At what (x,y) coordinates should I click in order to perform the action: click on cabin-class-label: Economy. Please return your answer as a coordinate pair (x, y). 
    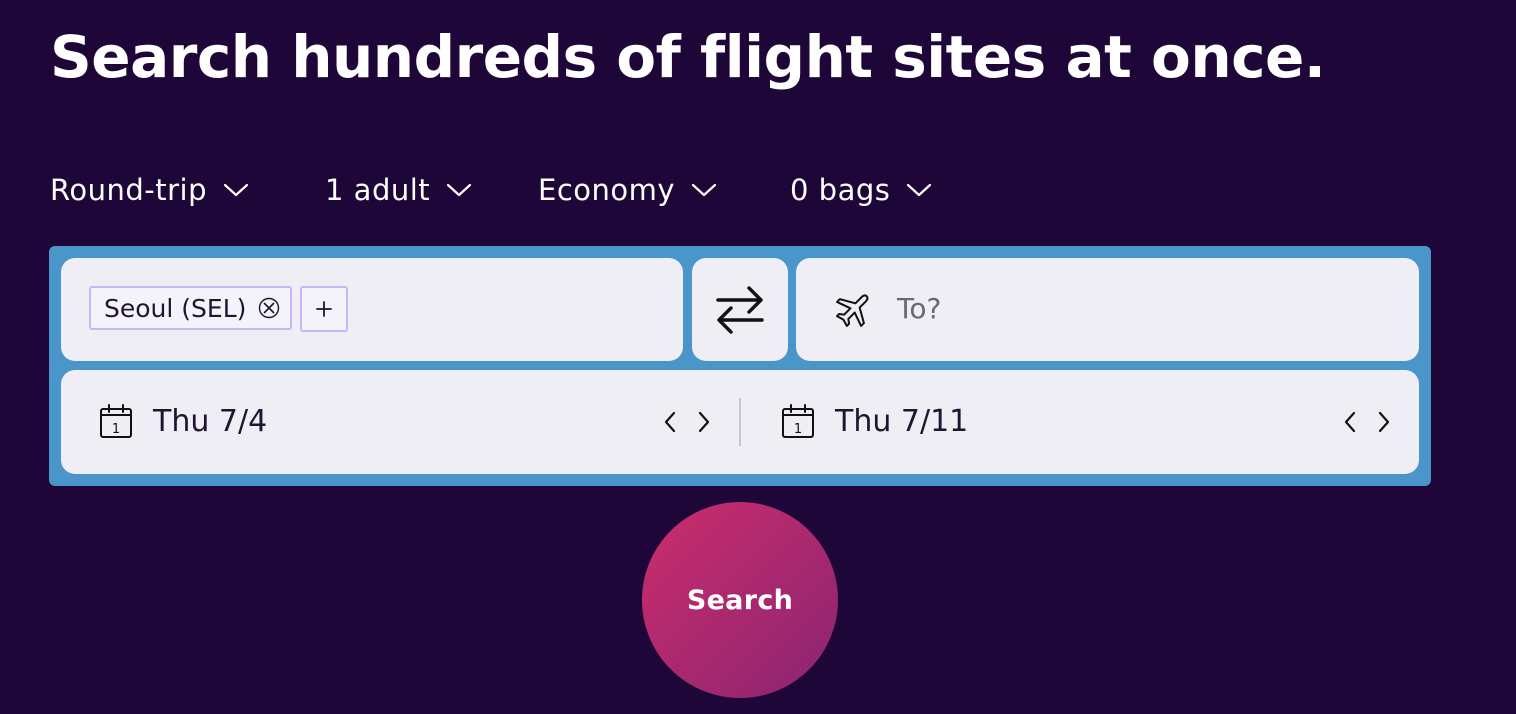
    Looking at the image, I should click on (607, 190).